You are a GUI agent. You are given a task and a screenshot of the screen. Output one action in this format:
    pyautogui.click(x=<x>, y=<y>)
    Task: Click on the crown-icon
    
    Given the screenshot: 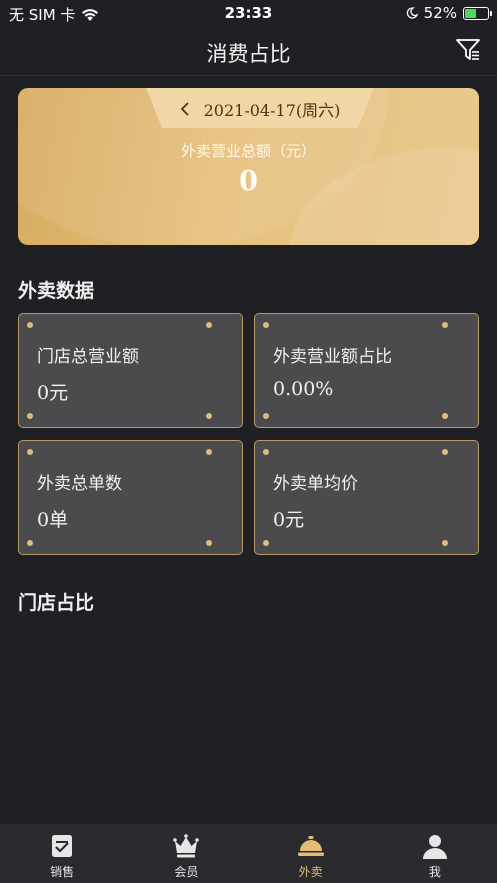 What is the action you would take?
    pyautogui.click(x=186, y=846)
    